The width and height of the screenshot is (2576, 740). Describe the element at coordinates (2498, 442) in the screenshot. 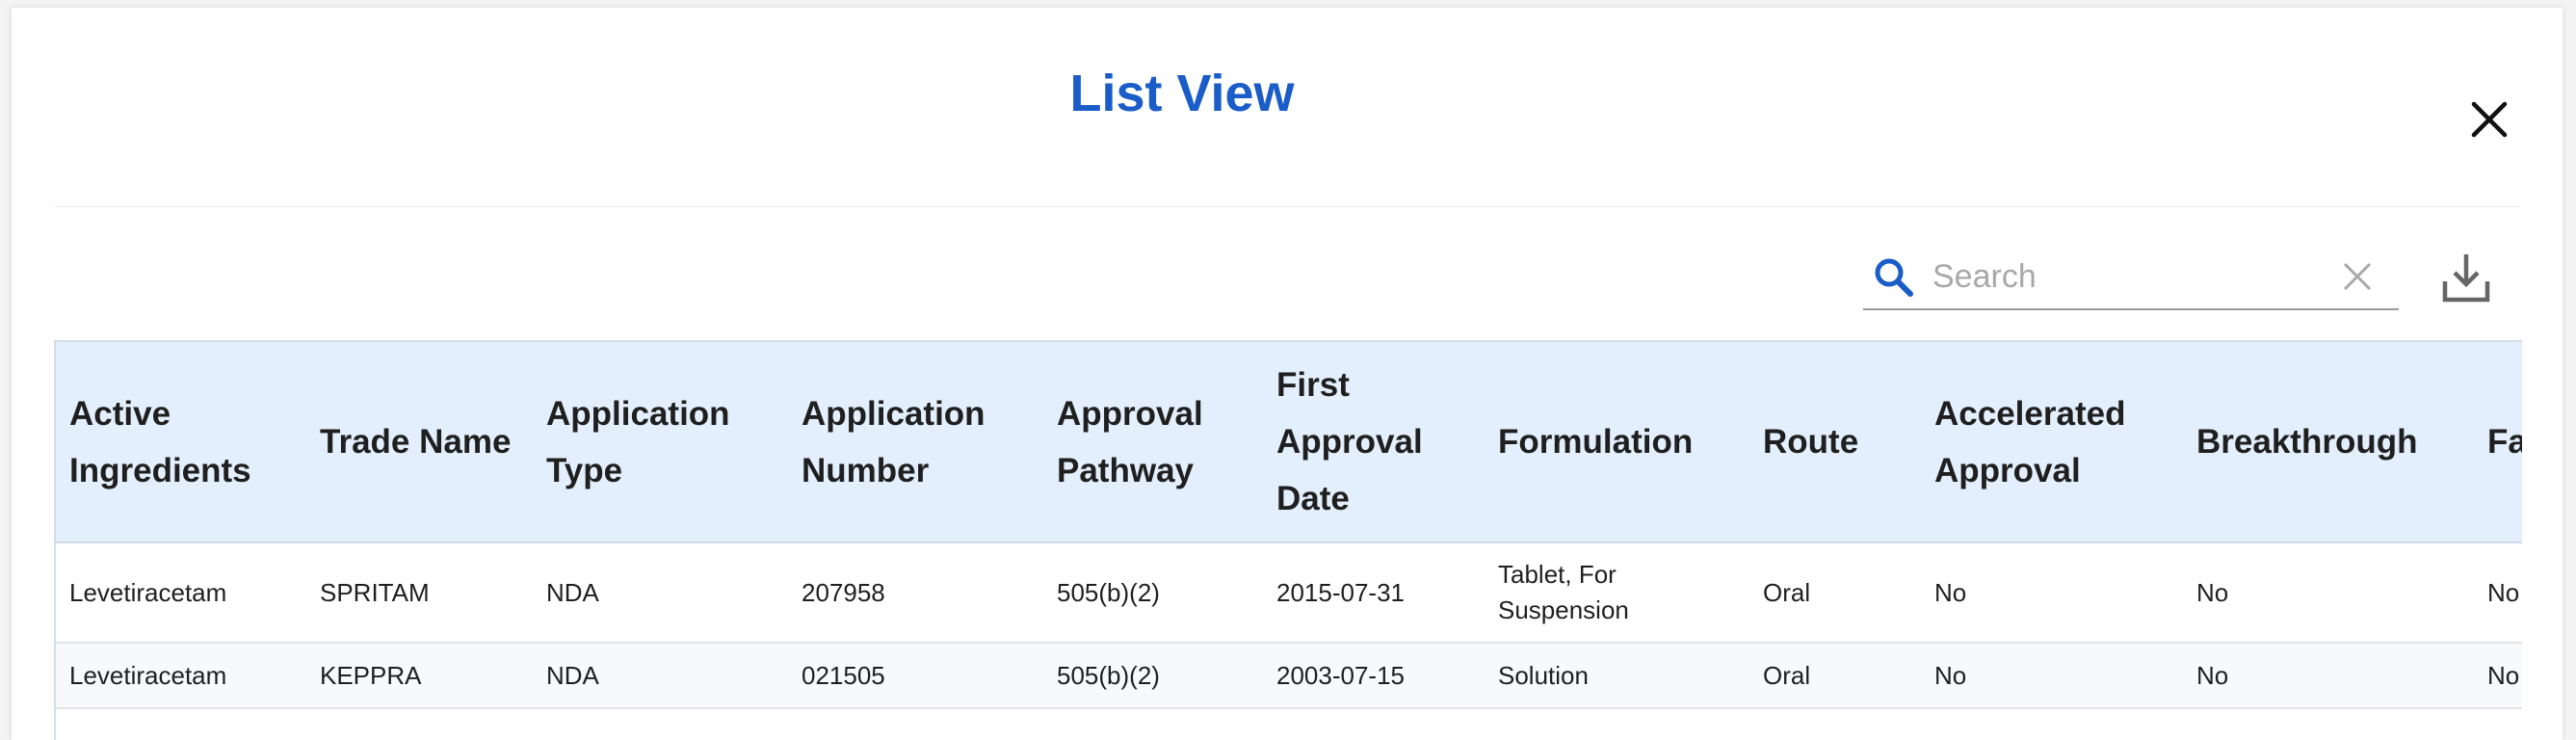

I see `column-header-fa: Fa` at that location.